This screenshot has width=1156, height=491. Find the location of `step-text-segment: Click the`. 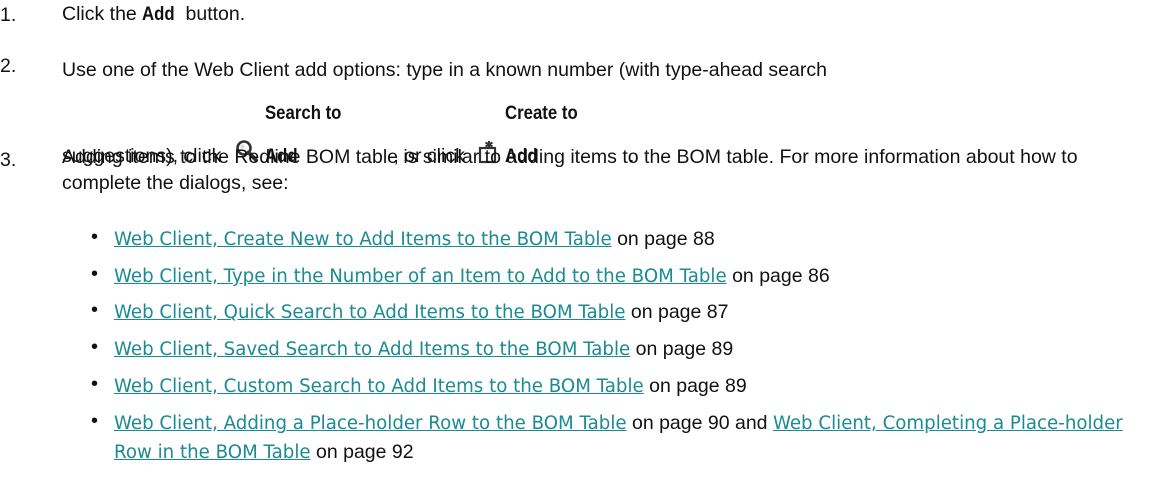

step-text-segment: Click the is located at coordinates (102, 14).